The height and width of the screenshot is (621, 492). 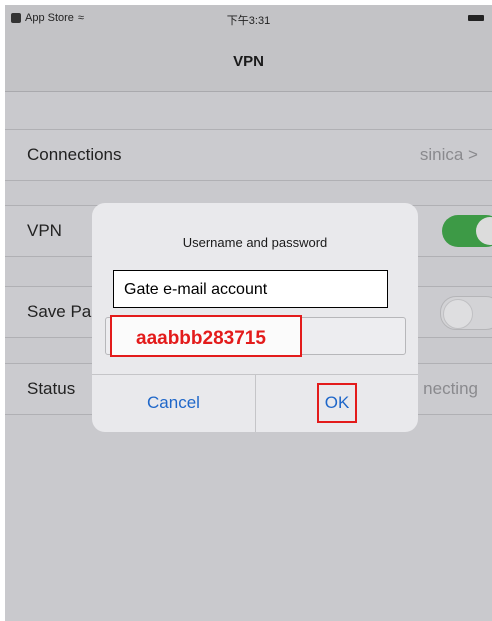 I want to click on navigation-bar: VPN, so click(x=248, y=61).